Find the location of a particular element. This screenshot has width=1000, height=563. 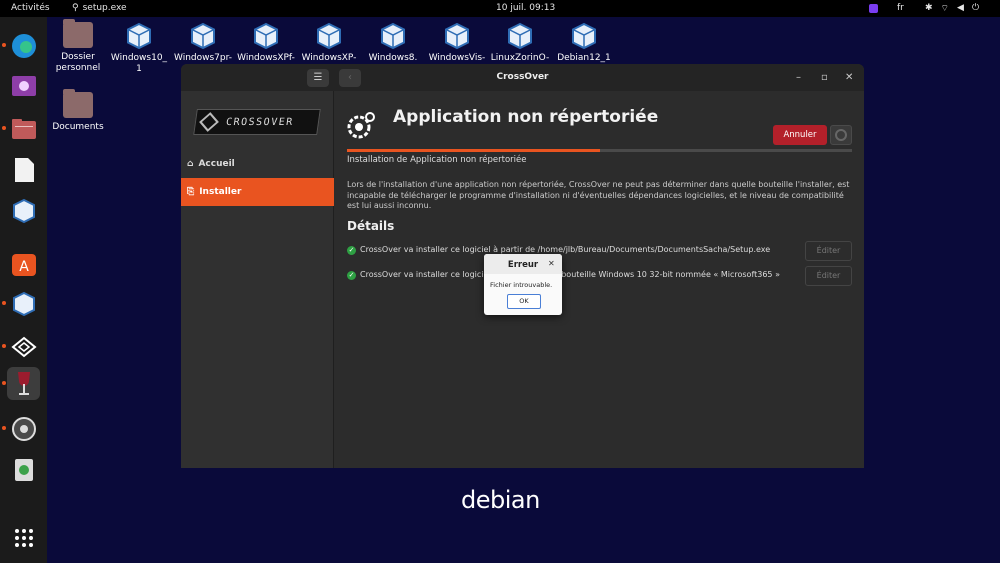

desktop-icon-documents: Documents is located at coordinates (78, 111).